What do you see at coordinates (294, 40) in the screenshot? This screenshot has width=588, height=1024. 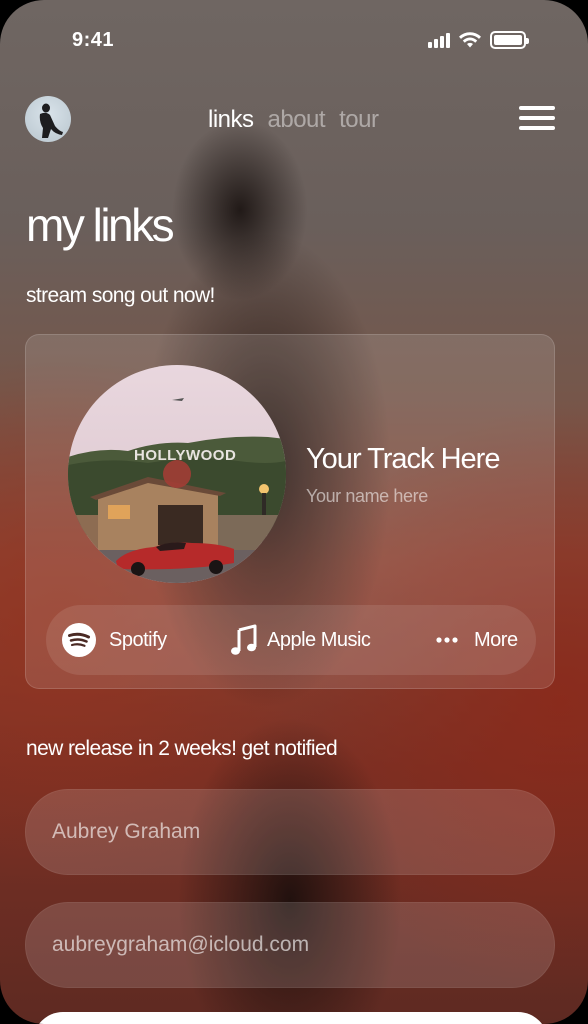 I see `status-bar: 9:41` at bounding box center [294, 40].